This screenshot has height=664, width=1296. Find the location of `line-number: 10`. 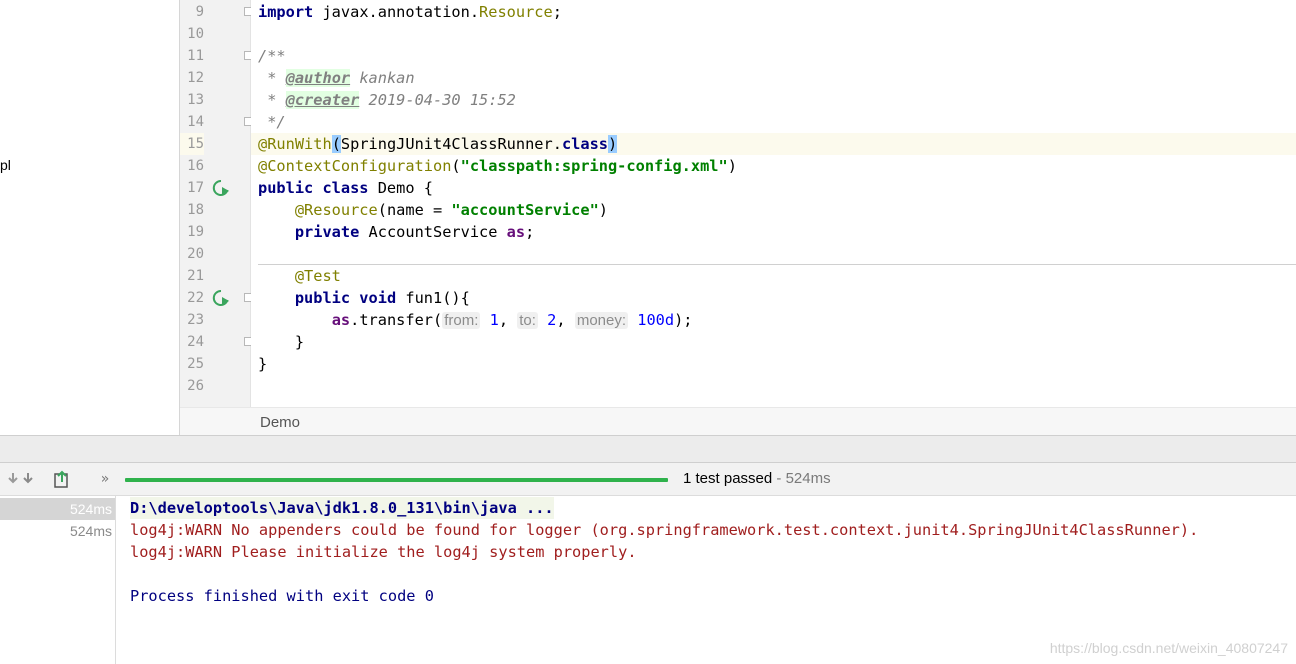

line-number: 10 is located at coordinates (195, 34).